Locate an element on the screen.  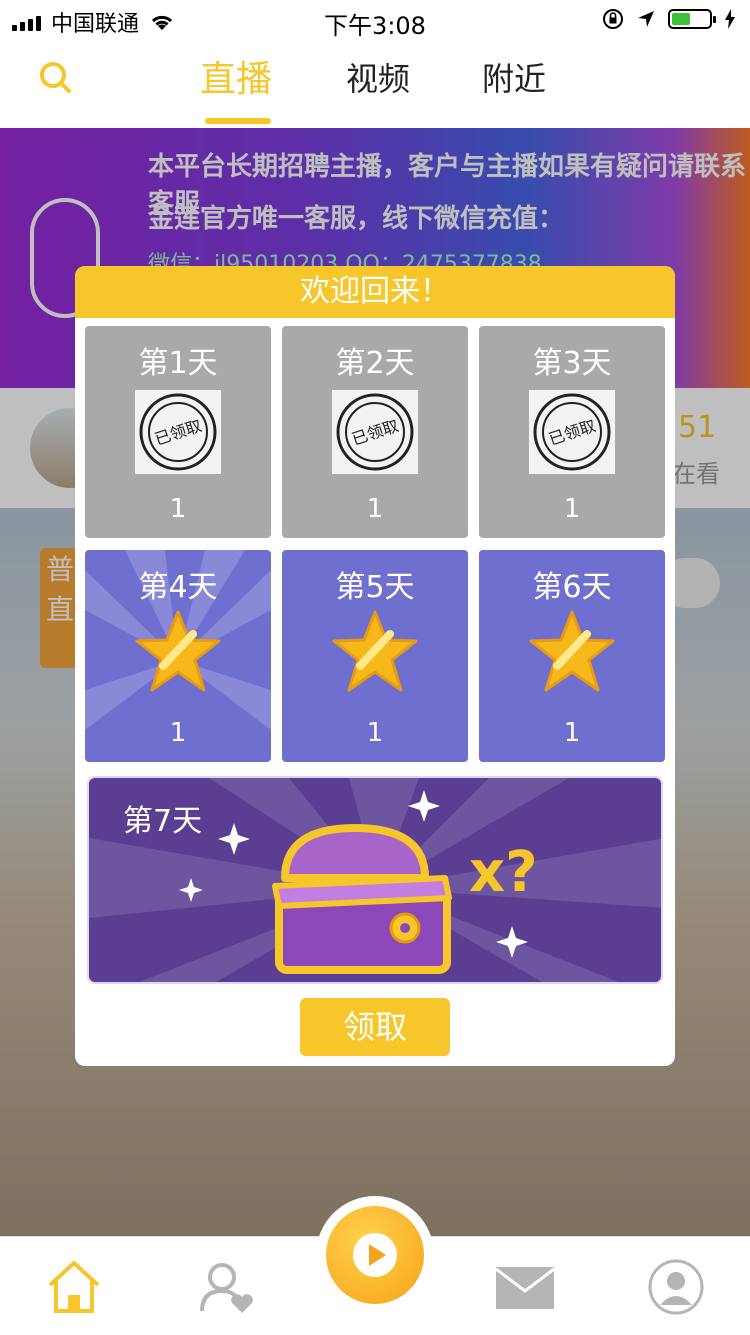
claim-button: 领取 is located at coordinates (375, 1027).